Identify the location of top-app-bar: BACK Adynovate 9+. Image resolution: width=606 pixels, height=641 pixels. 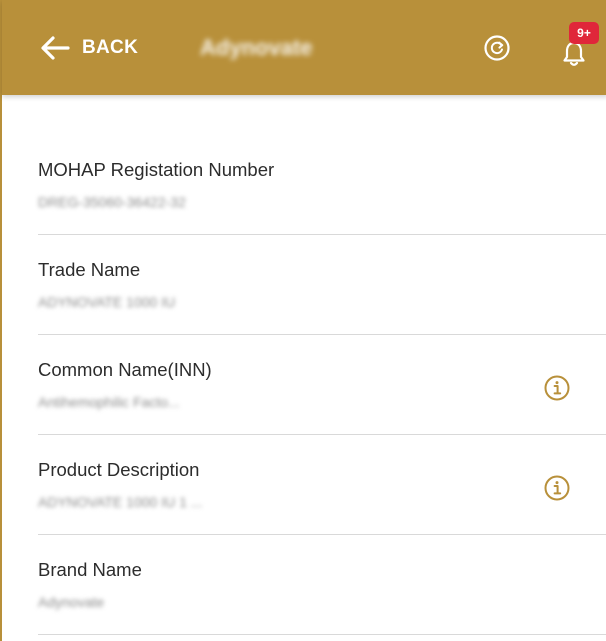
(304, 47).